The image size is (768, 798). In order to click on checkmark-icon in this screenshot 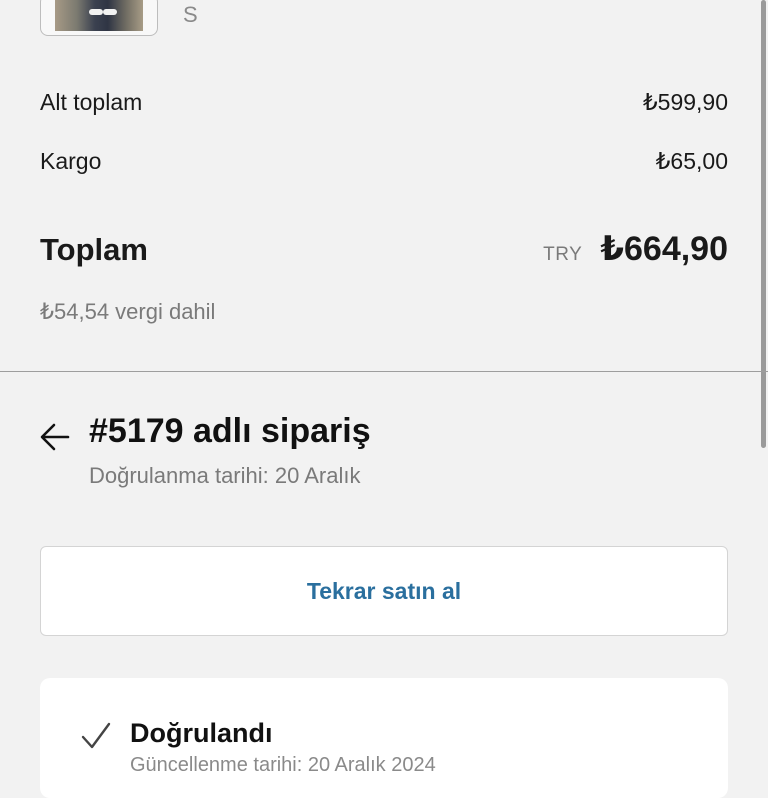, I will do `click(96, 735)`.